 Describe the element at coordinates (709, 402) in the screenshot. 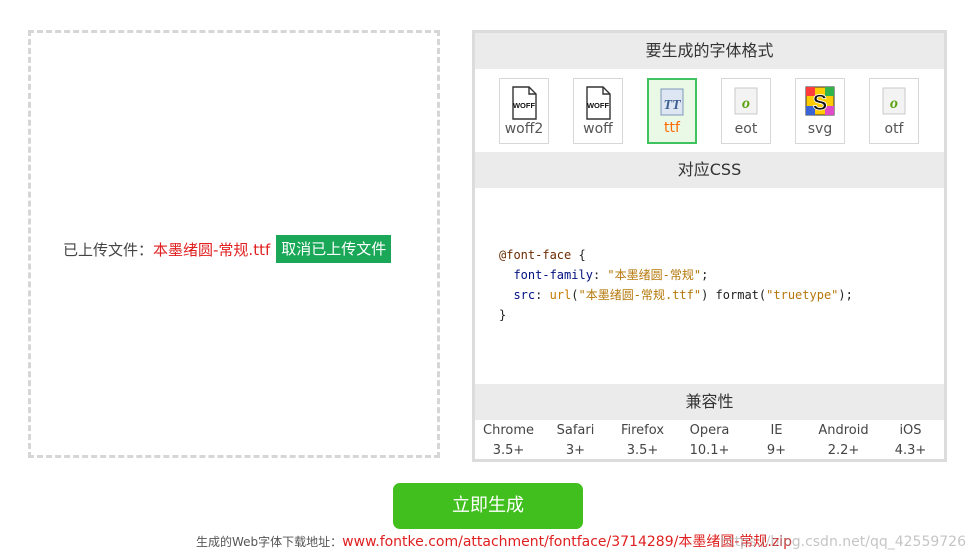

I see `compat-section-title: 兼容性` at that location.